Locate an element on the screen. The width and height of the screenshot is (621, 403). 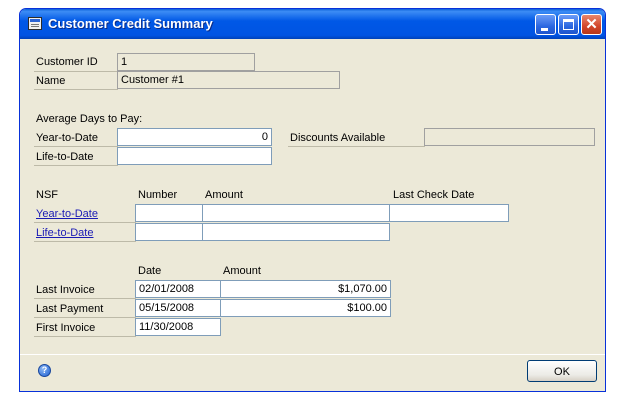
activity-amount-header: Amount is located at coordinates (242, 271).